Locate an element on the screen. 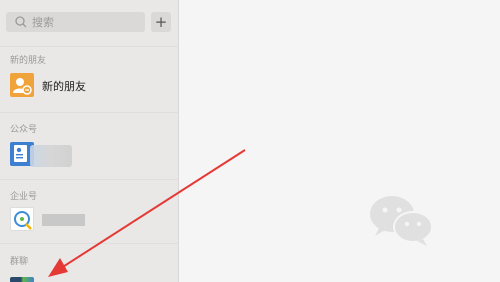  contact-item-enterprise-account is located at coordinates (89, 220).